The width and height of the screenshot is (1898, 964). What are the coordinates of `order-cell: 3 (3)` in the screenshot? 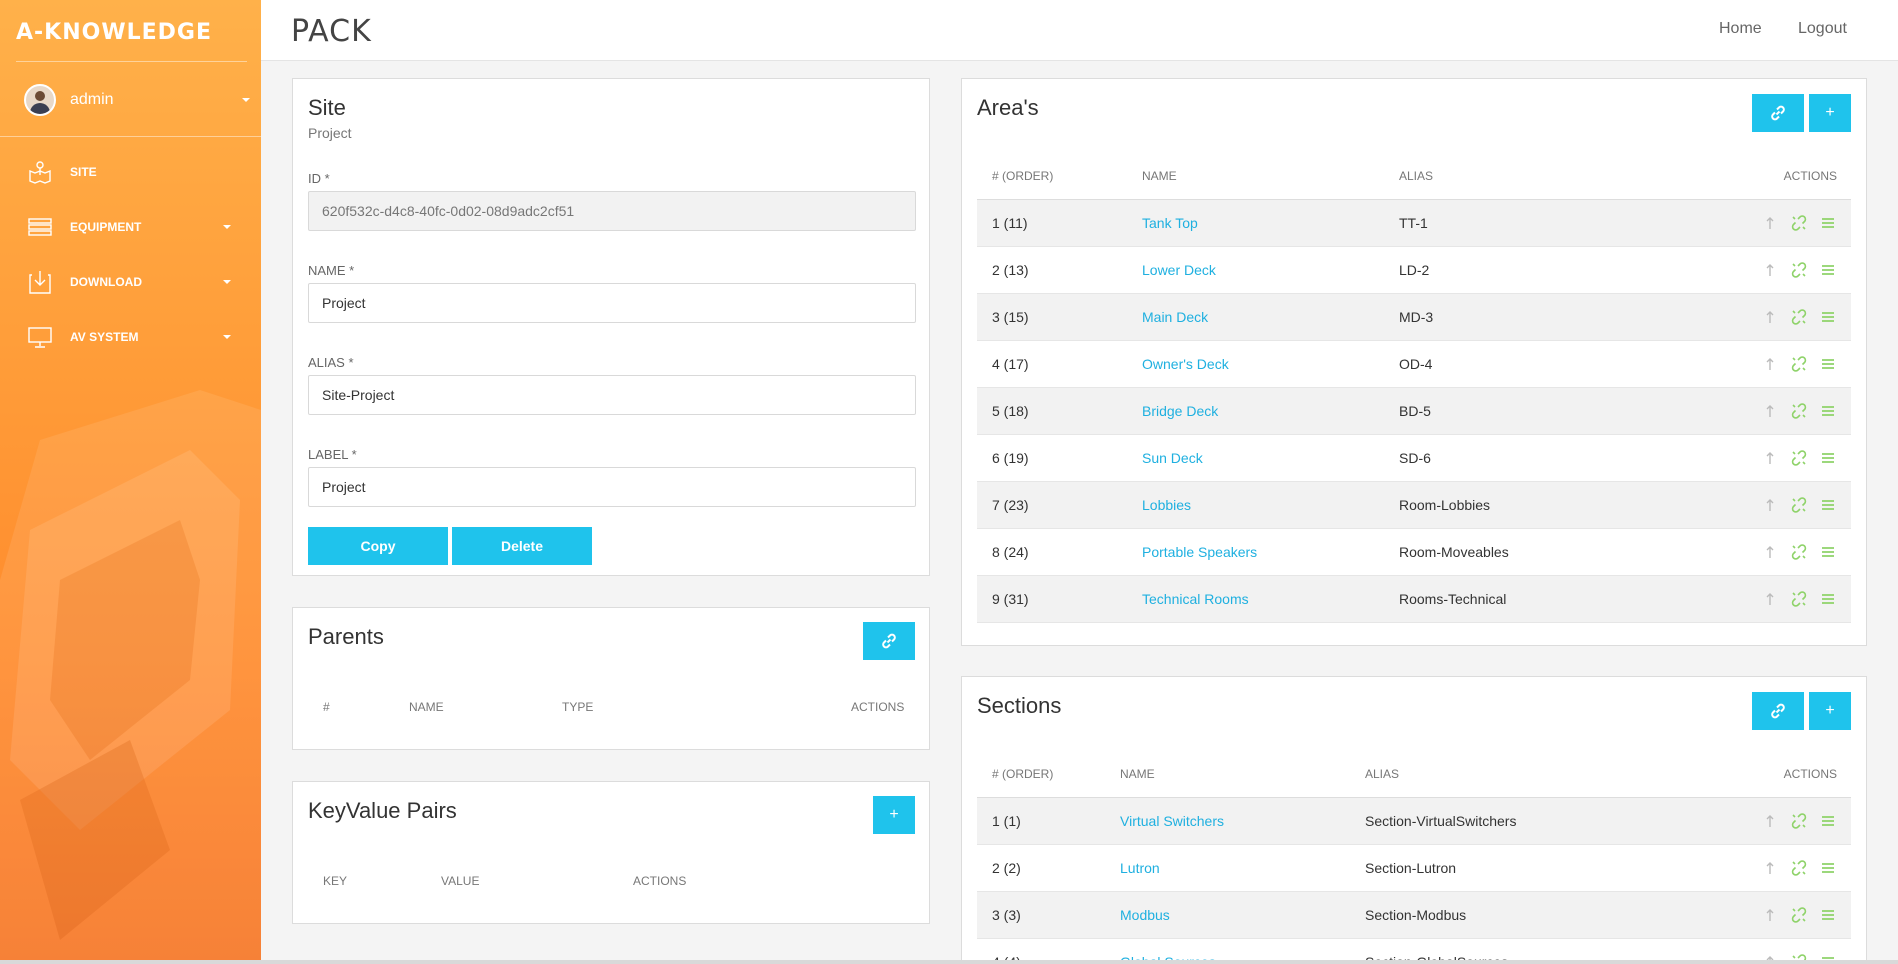 It's located at (1041, 915).